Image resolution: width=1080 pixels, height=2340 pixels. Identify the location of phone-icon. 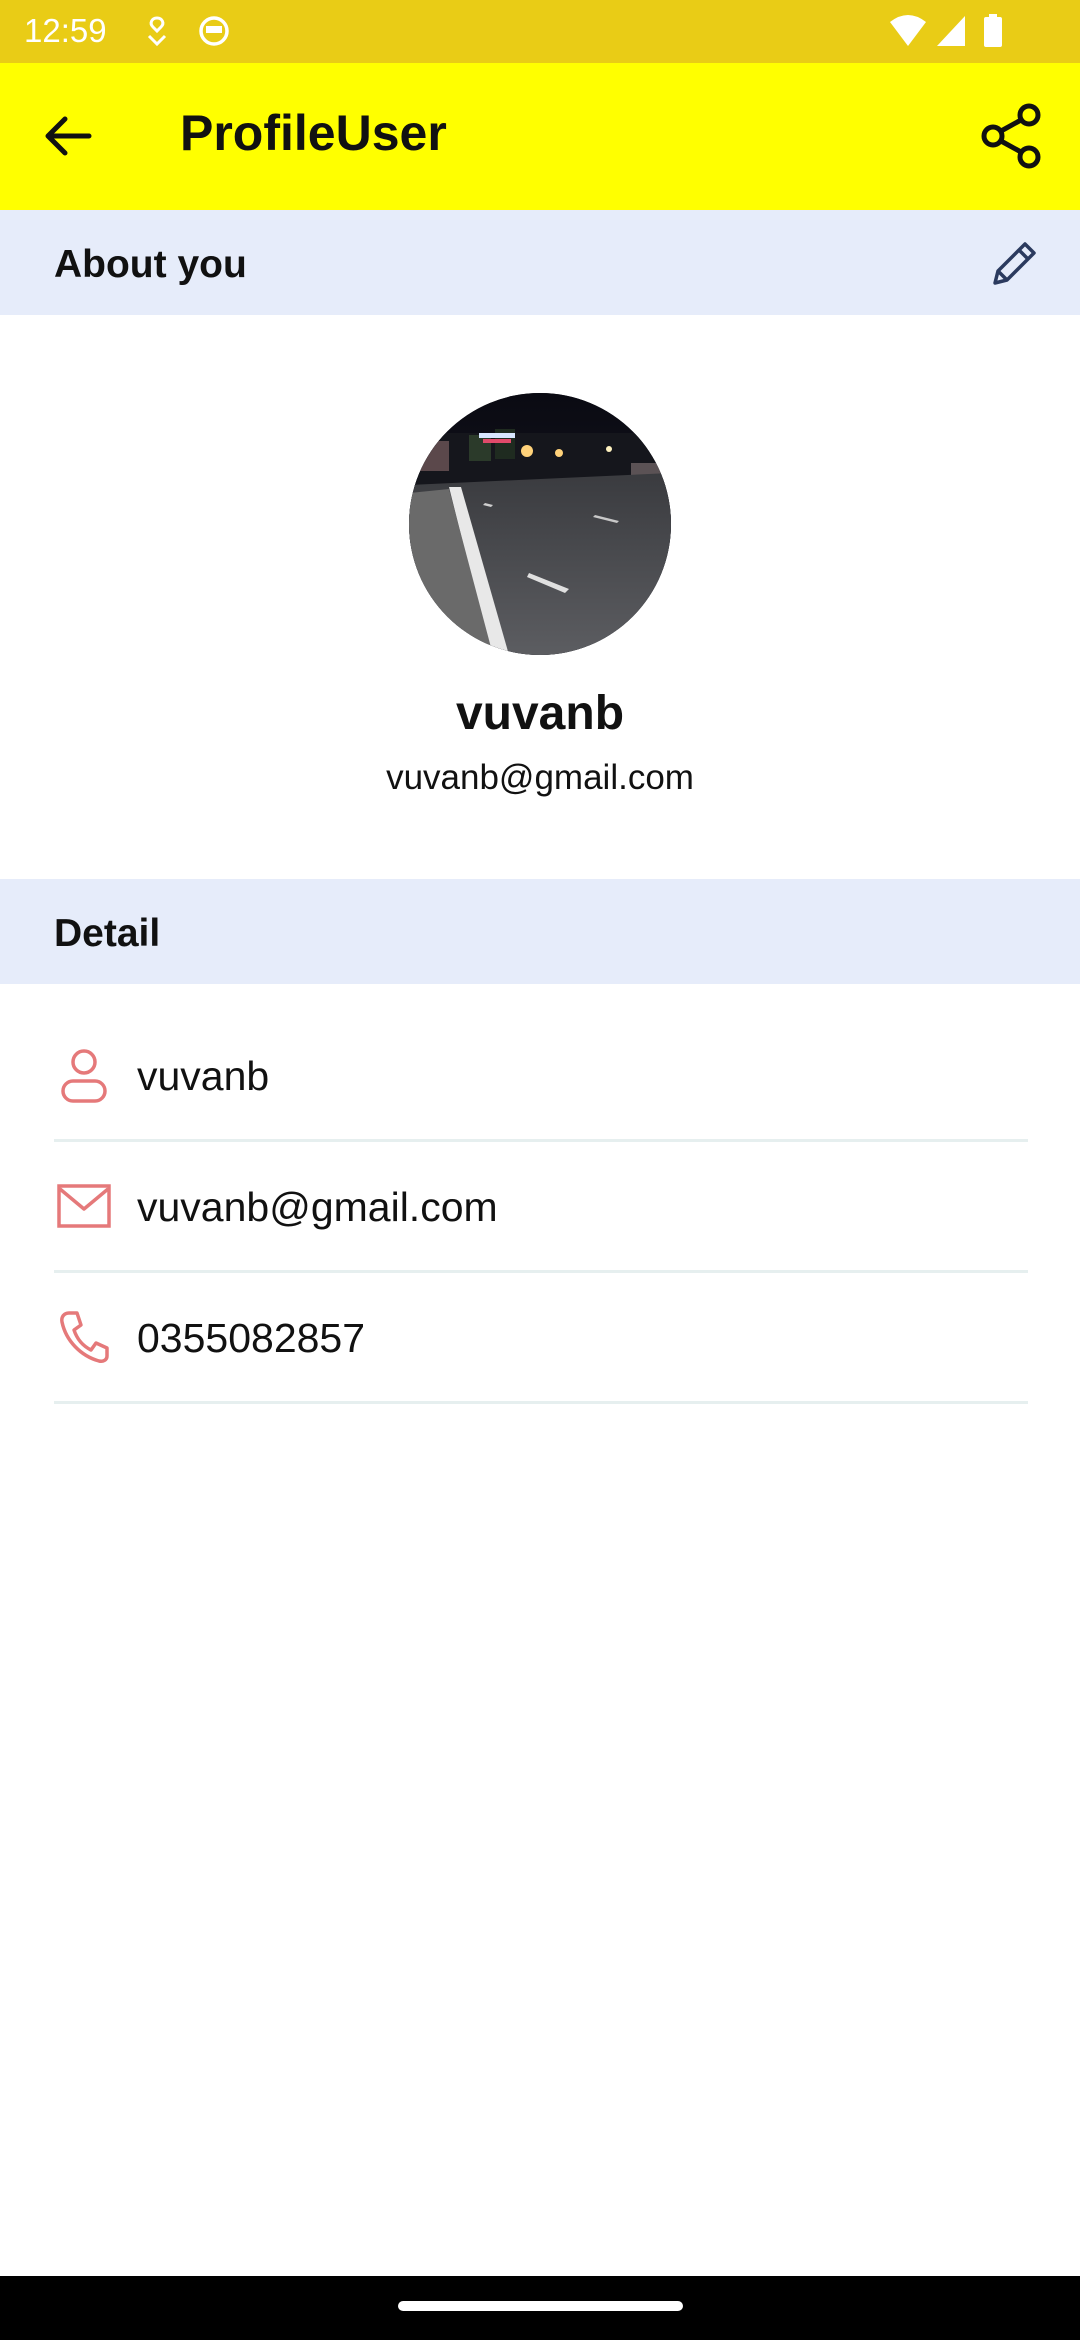
(84, 1337).